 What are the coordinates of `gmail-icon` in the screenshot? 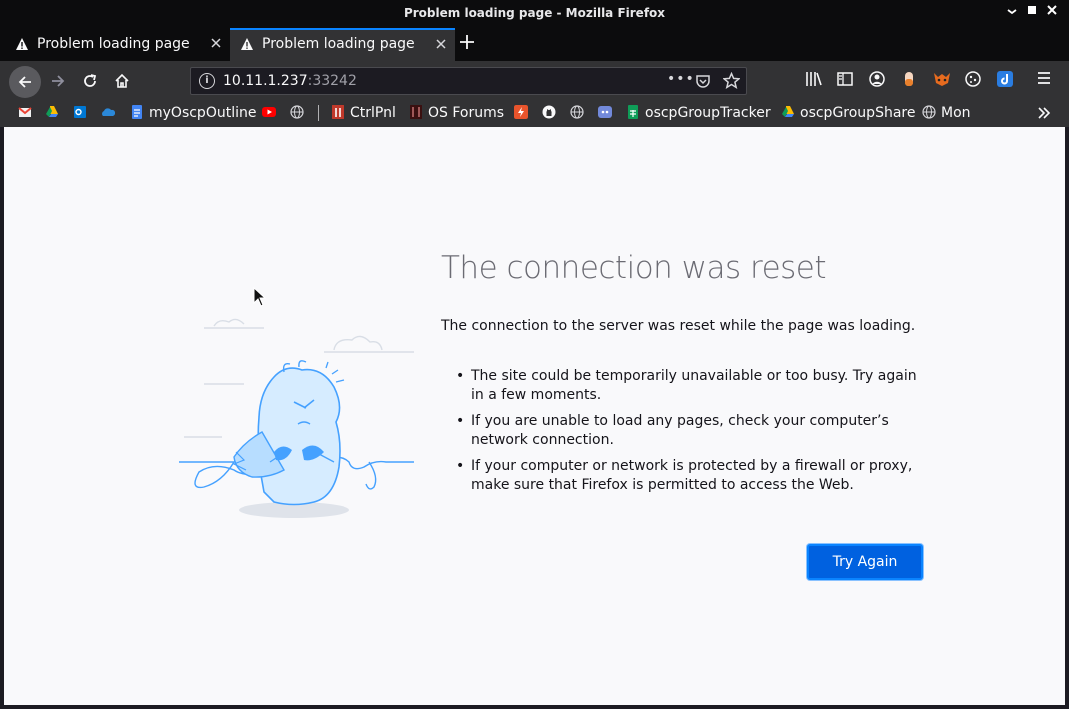 It's located at (25, 112).